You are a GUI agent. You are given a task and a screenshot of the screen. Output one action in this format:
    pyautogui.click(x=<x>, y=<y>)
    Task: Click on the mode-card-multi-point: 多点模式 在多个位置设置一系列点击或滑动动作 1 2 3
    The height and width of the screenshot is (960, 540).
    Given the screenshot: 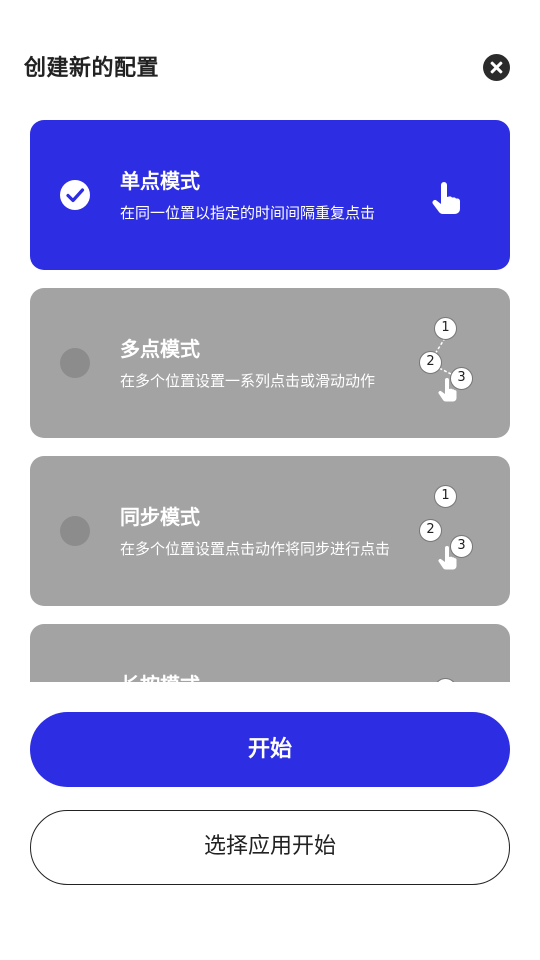 What is the action you would take?
    pyautogui.click(x=270, y=363)
    